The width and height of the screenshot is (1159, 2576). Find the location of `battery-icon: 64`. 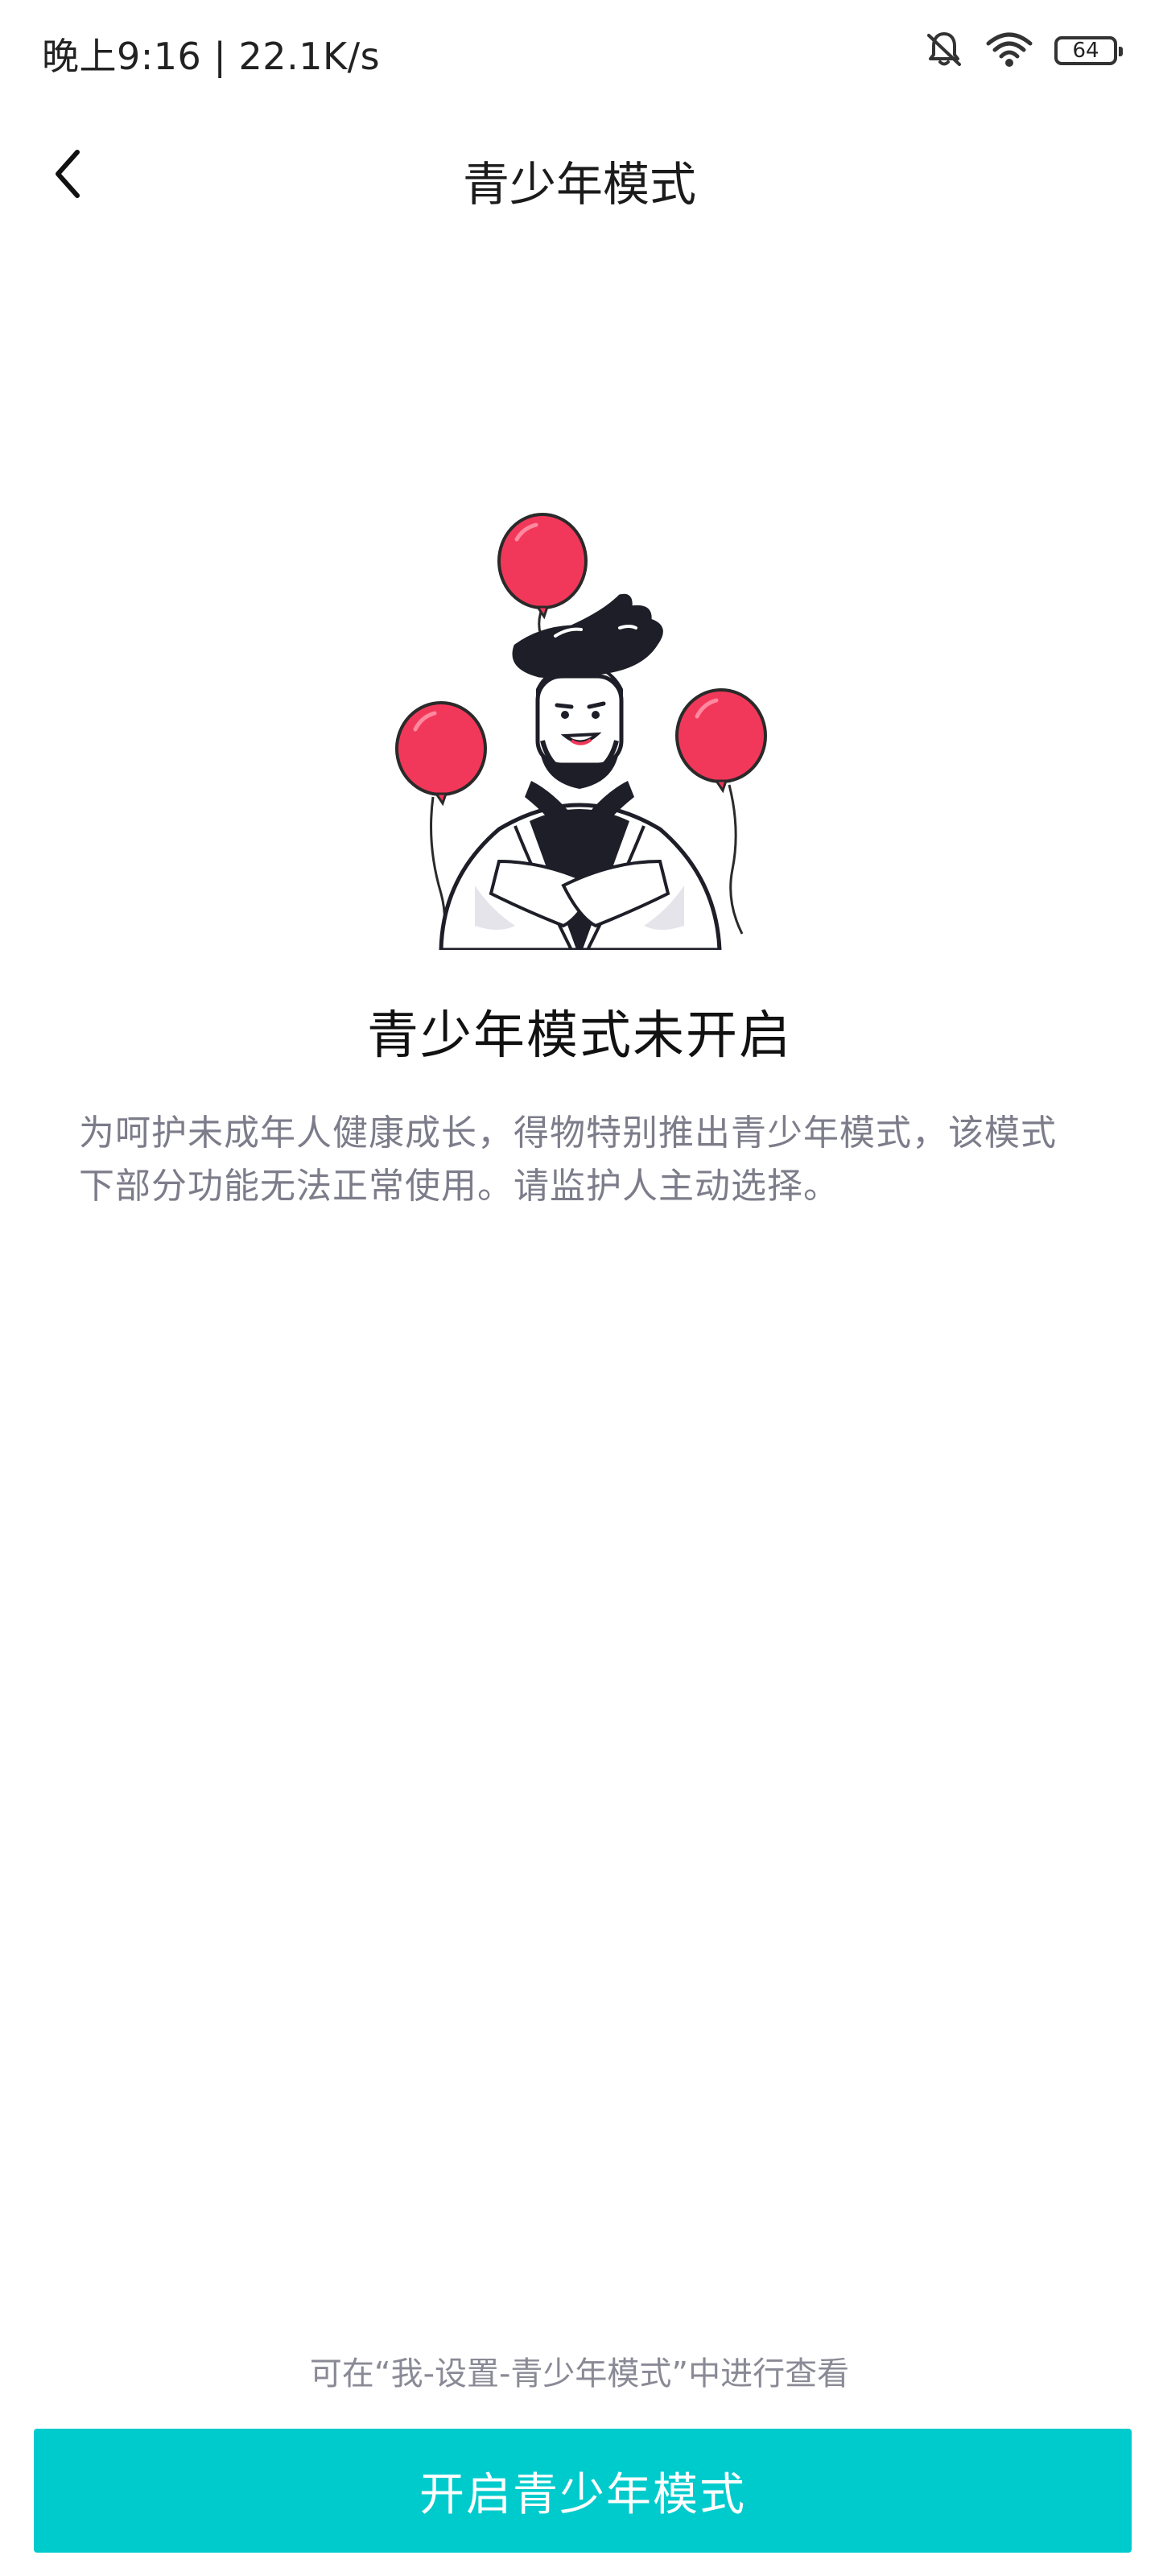

battery-icon: 64 is located at coordinates (1088, 50).